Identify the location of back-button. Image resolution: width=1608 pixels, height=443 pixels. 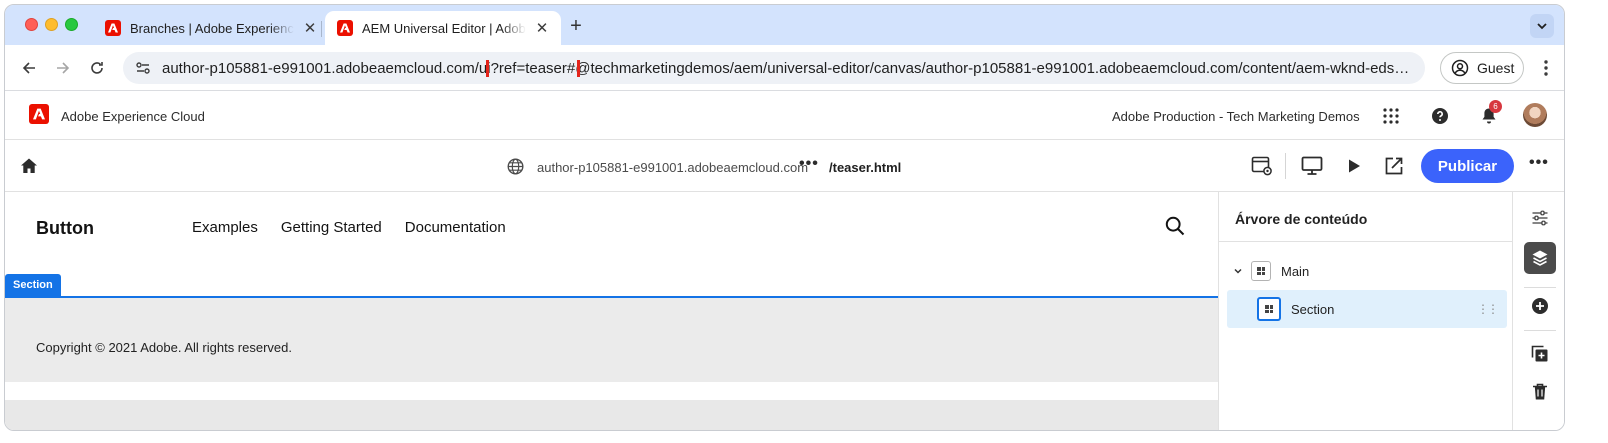
(29, 68).